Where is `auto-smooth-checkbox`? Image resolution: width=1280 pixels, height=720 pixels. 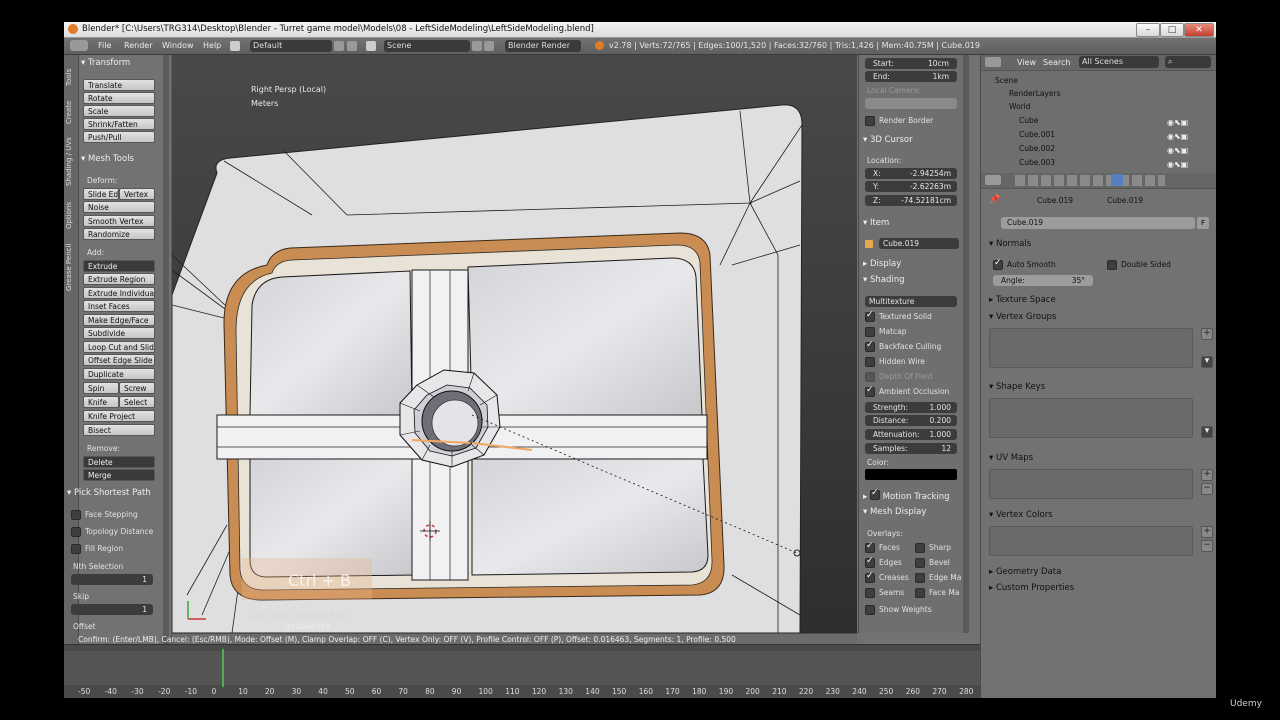
auto-smooth-checkbox is located at coordinates (998, 264).